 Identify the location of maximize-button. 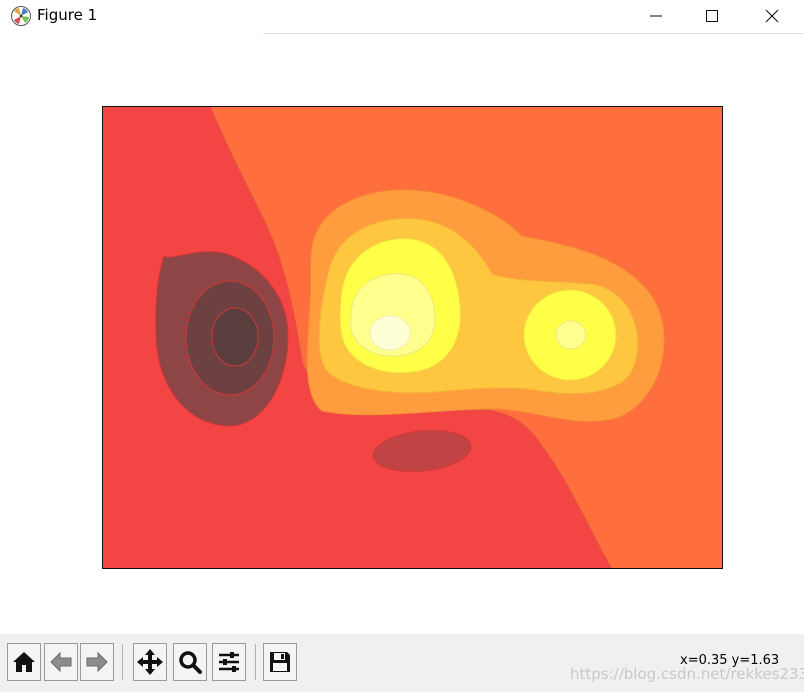
(712, 16).